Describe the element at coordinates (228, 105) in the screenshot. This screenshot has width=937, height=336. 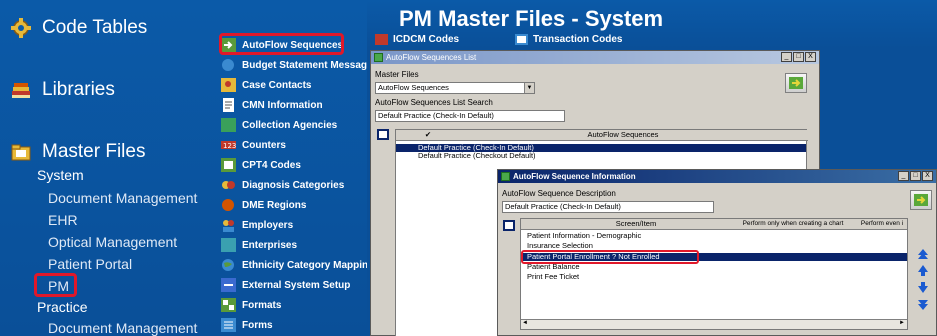
I see `document-icon` at that location.